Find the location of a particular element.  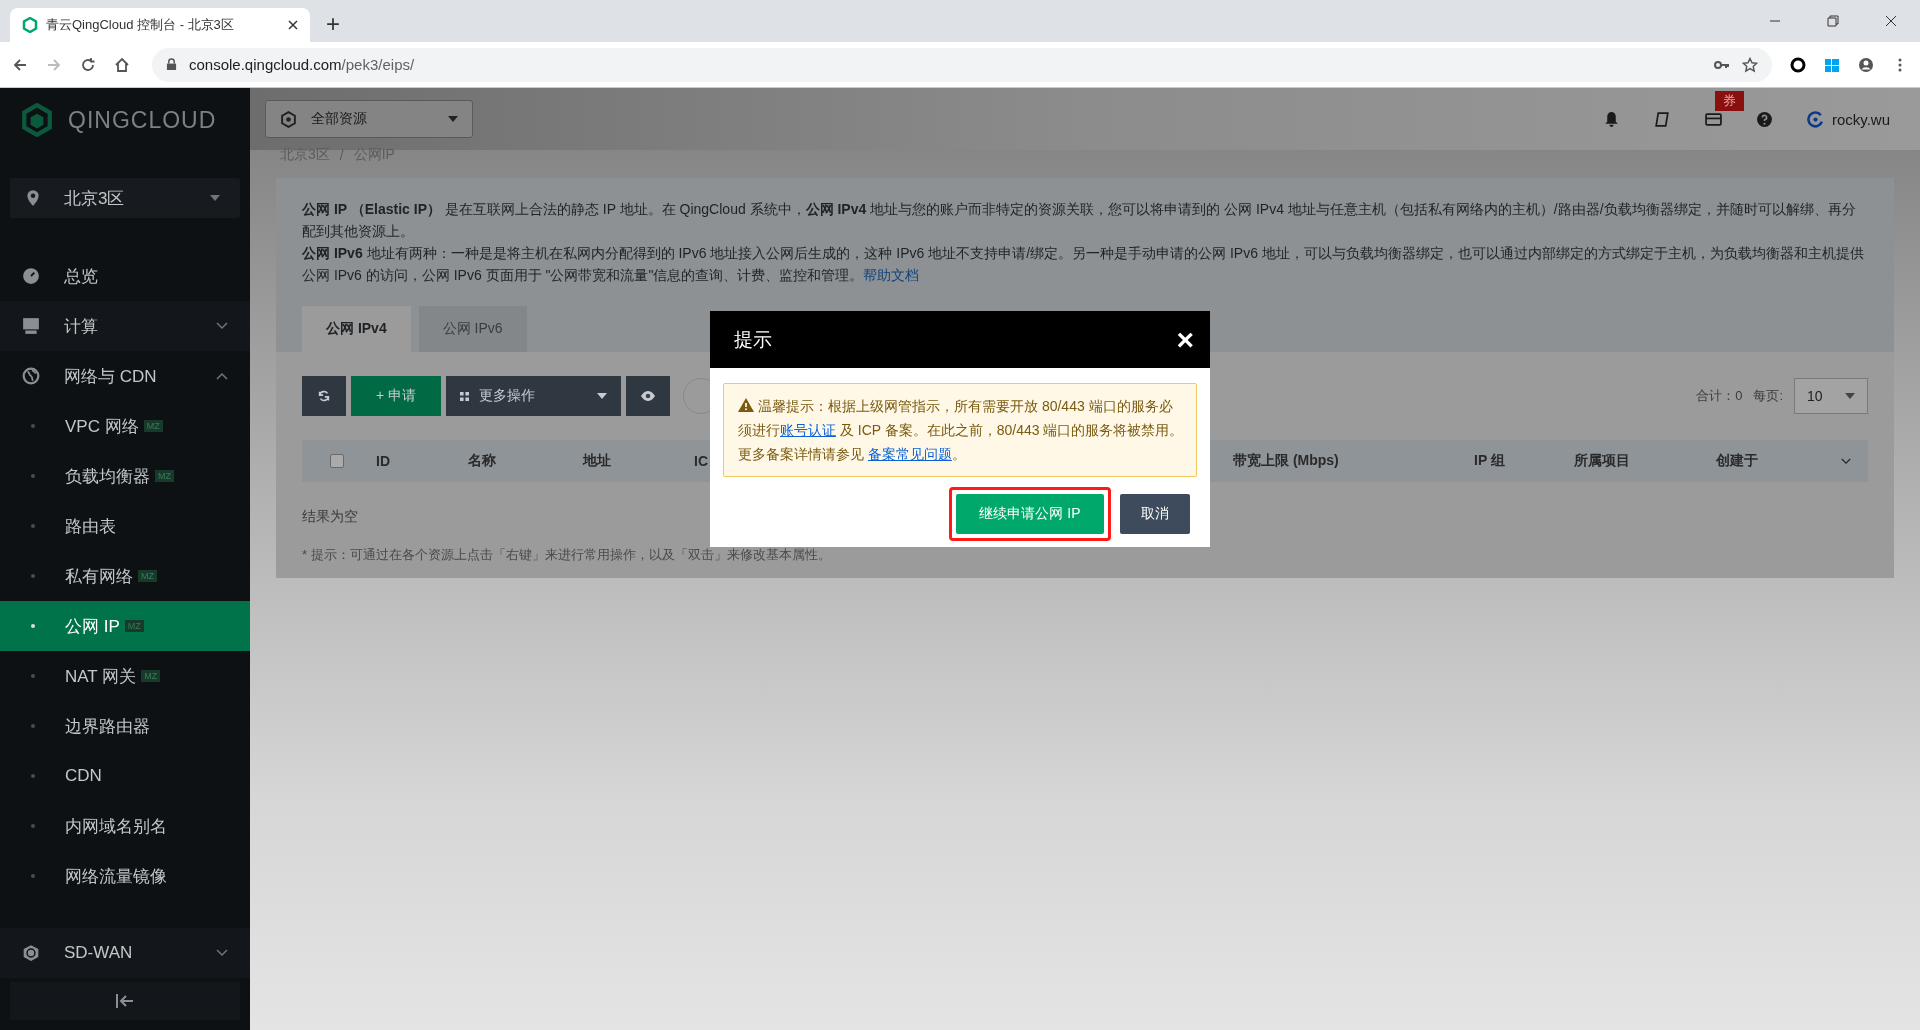

eye-icon is located at coordinates (648, 396).